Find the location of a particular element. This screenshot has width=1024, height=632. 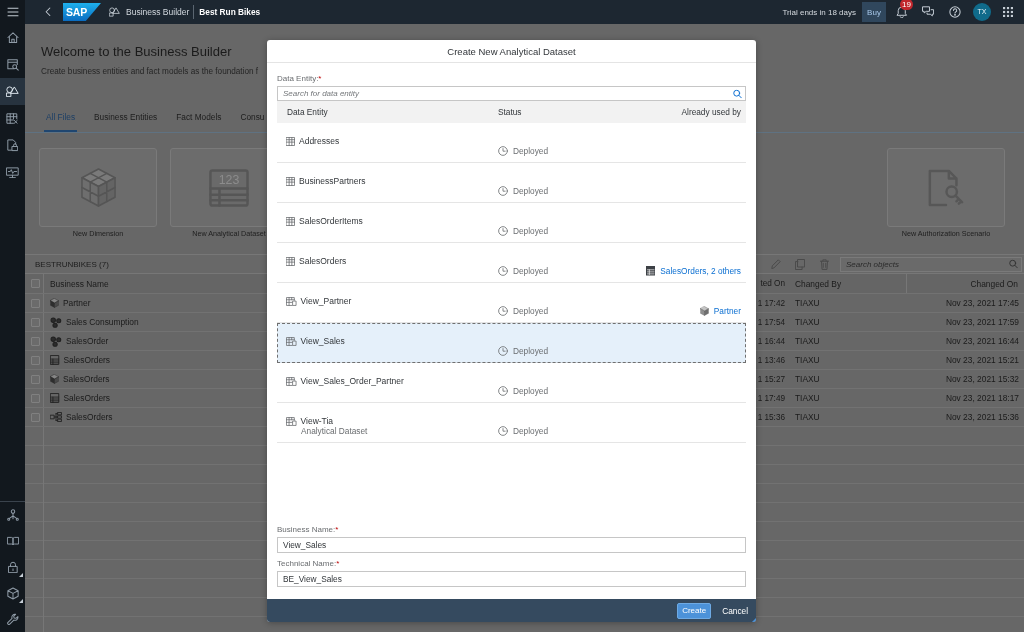

cubes-icon is located at coordinates (98, 187).